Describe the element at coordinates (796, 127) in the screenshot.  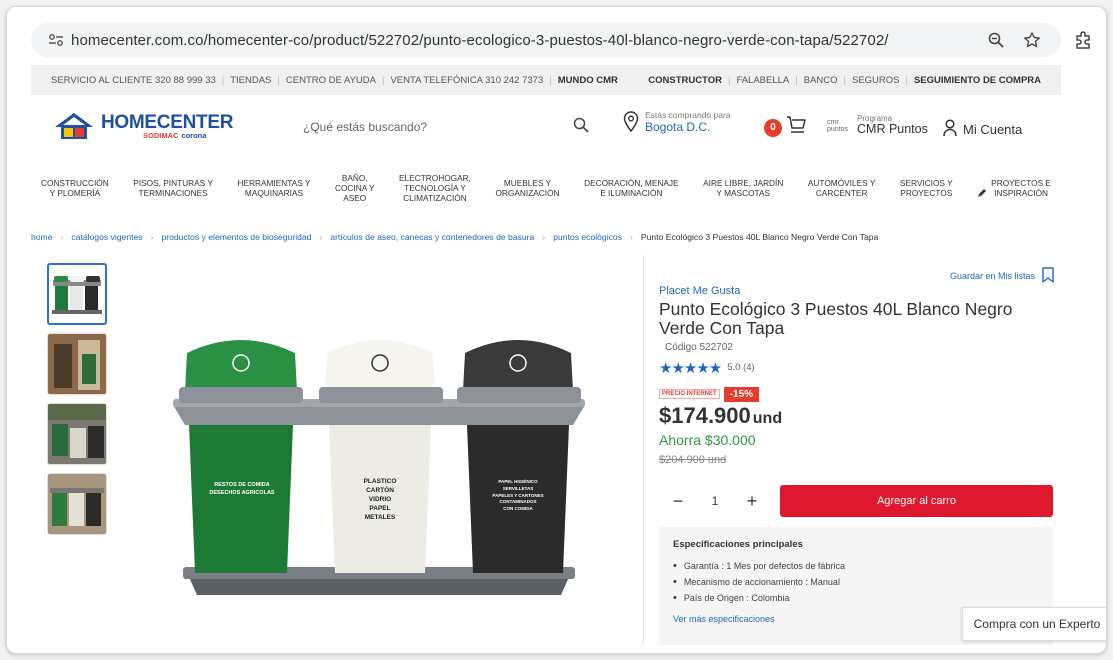
I see `cart-icon` at that location.